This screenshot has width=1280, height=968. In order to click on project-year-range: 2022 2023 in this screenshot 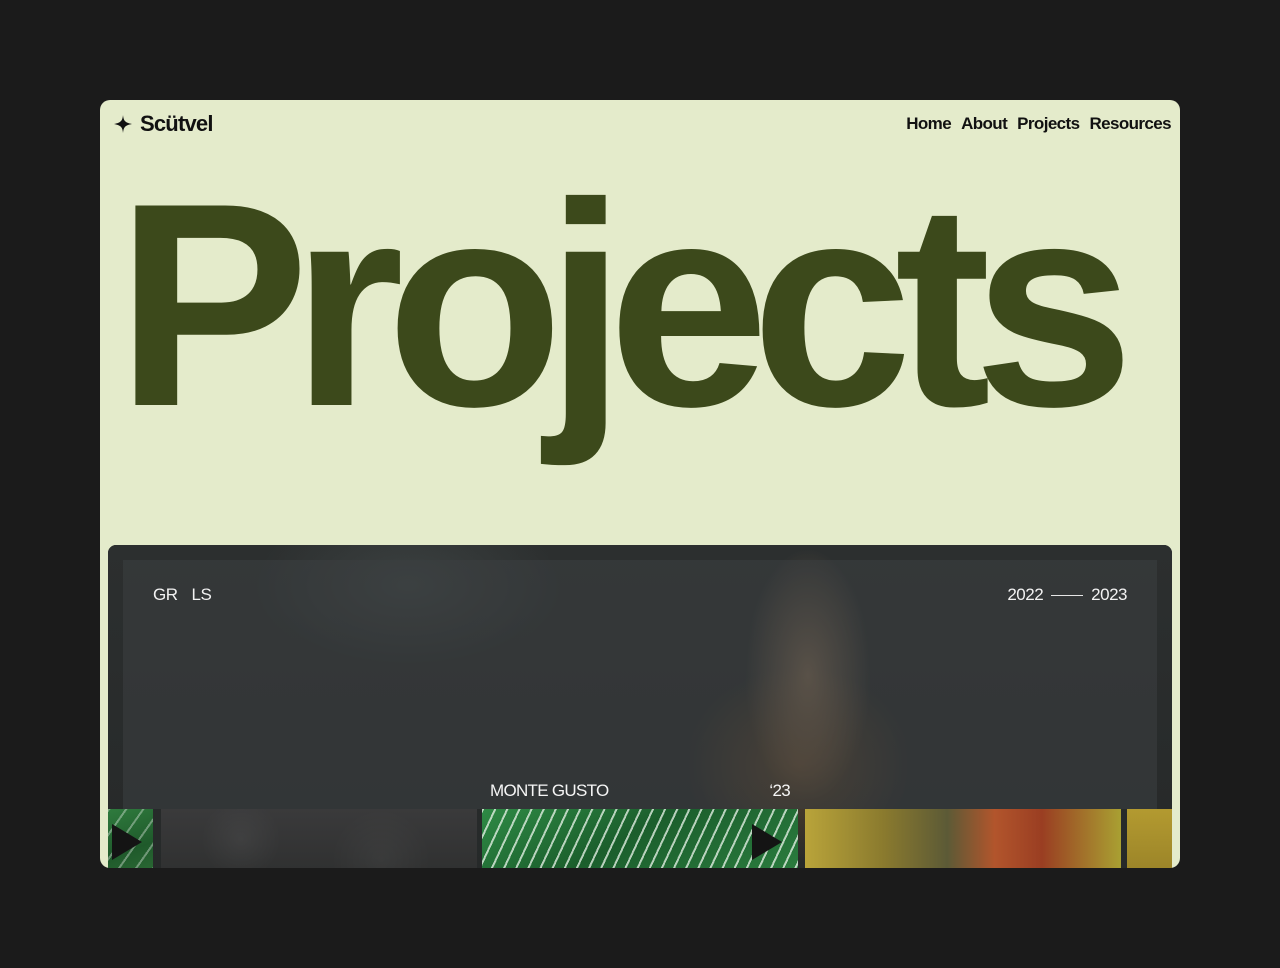, I will do `click(1067, 595)`.